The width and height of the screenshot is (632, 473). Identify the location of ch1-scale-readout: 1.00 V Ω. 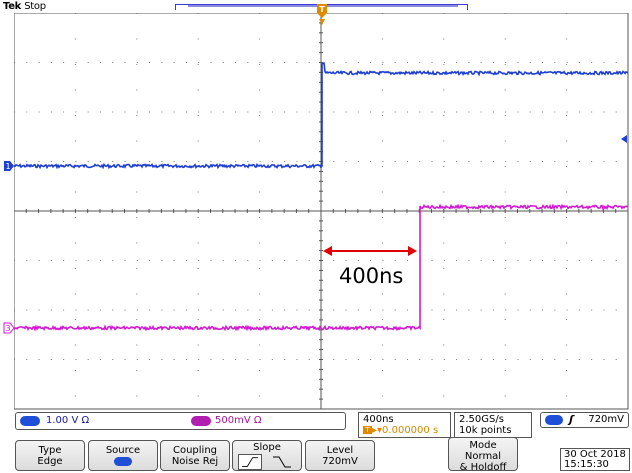
(67, 420).